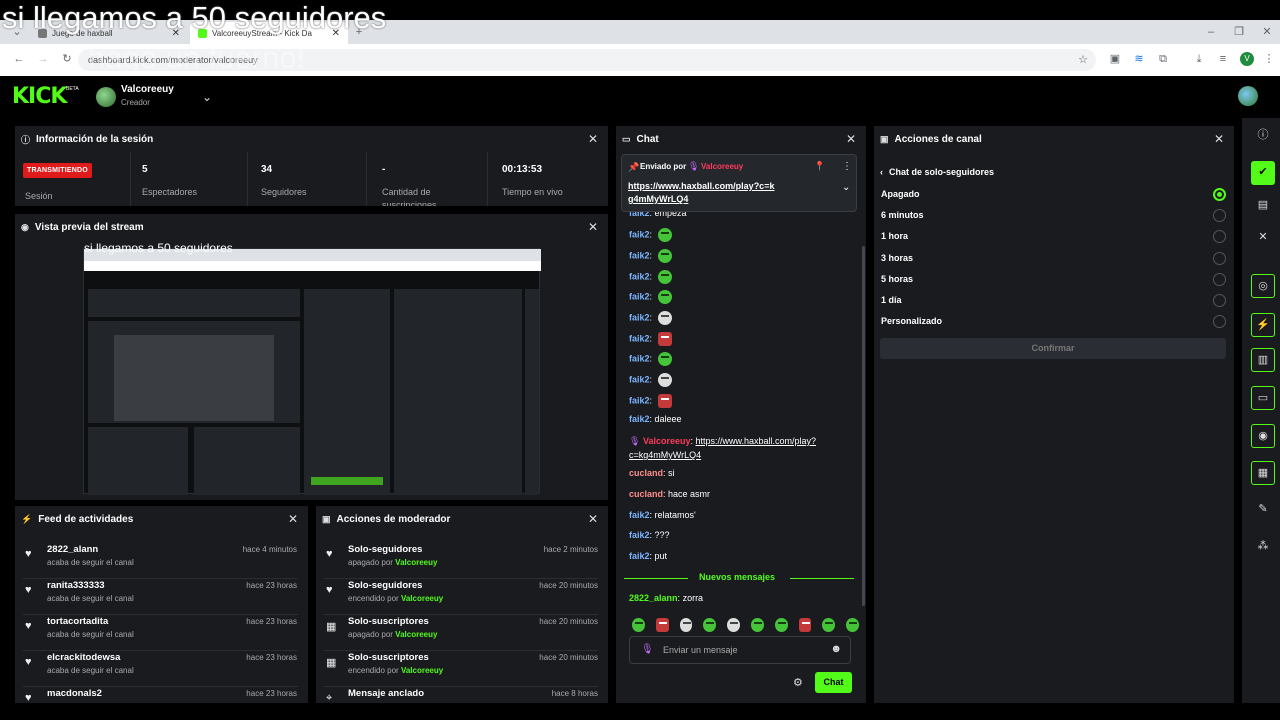  What do you see at coordinates (1263, 286) in the screenshot?
I see `focus-icon: ◎` at bounding box center [1263, 286].